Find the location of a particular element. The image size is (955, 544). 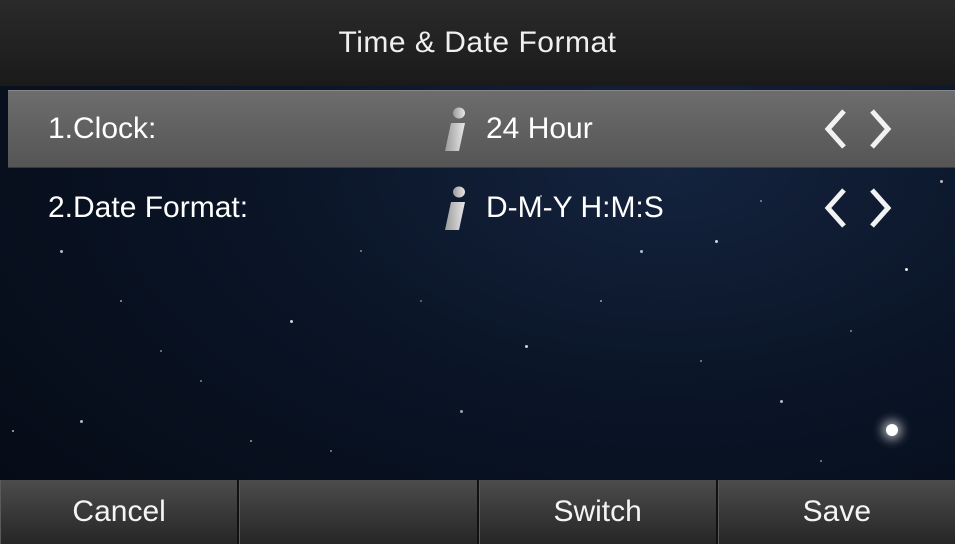

save-button: Save is located at coordinates (836, 512).